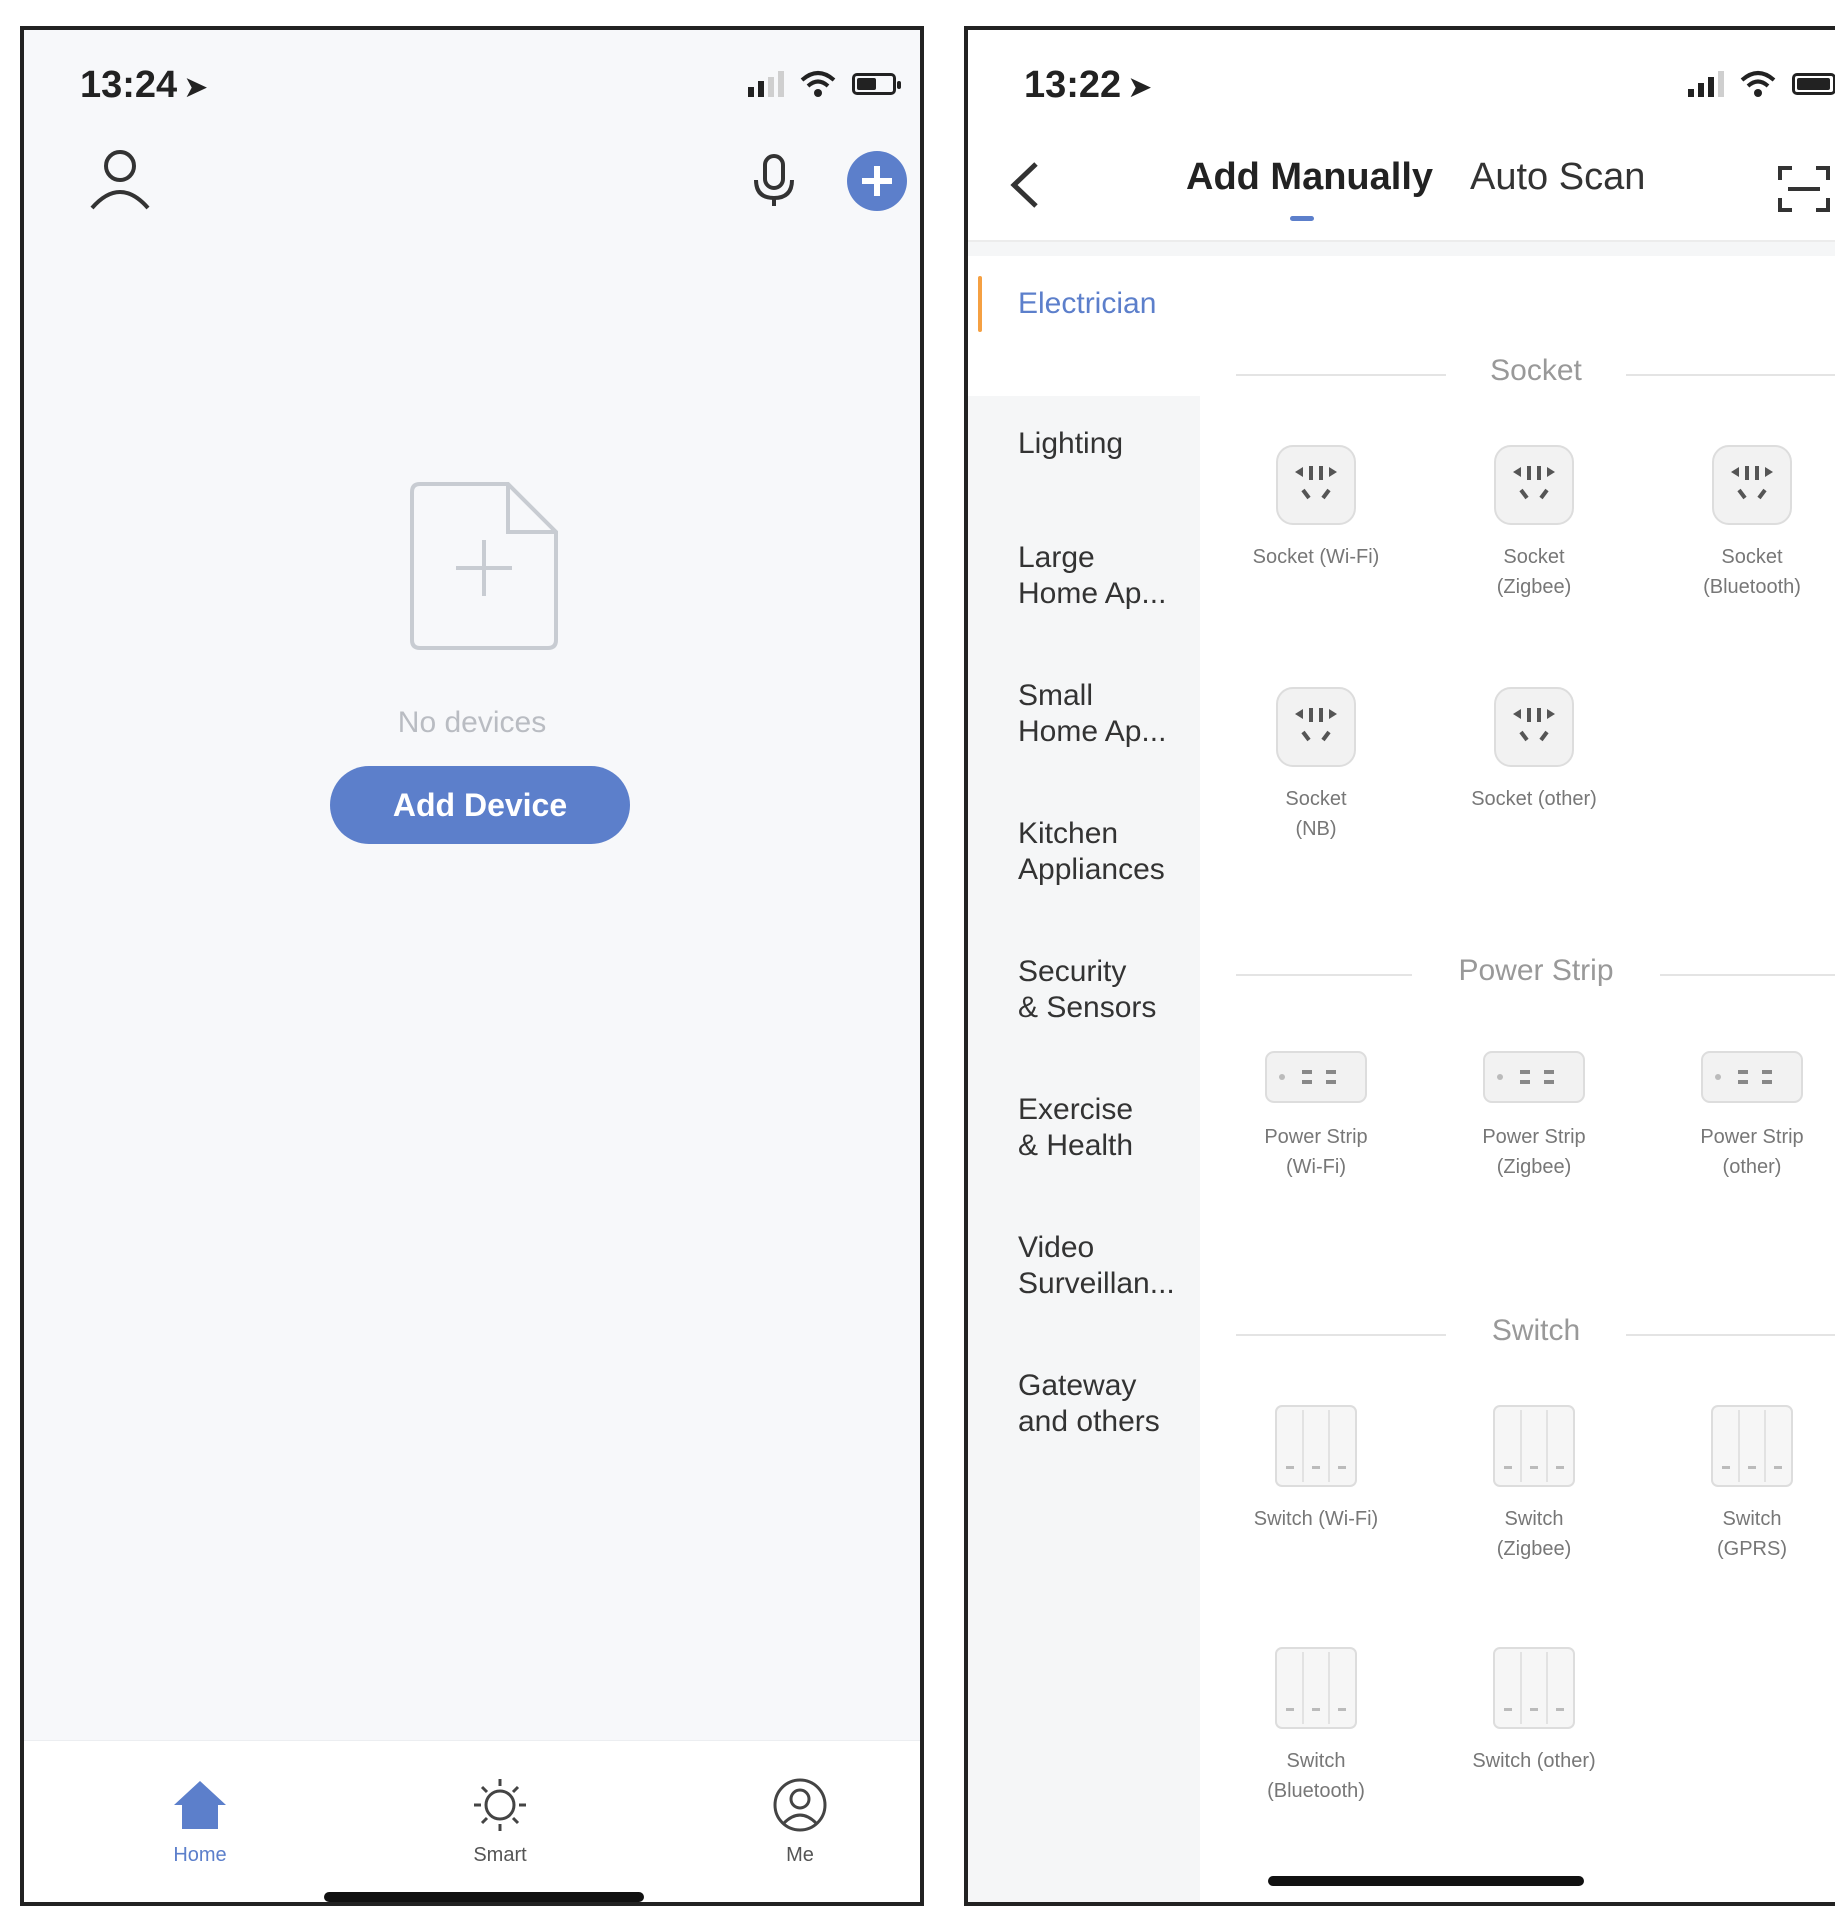 The width and height of the screenshot is (1835, 1906). I want to click on section-title-switch: Switch, so click(1536, 1330).